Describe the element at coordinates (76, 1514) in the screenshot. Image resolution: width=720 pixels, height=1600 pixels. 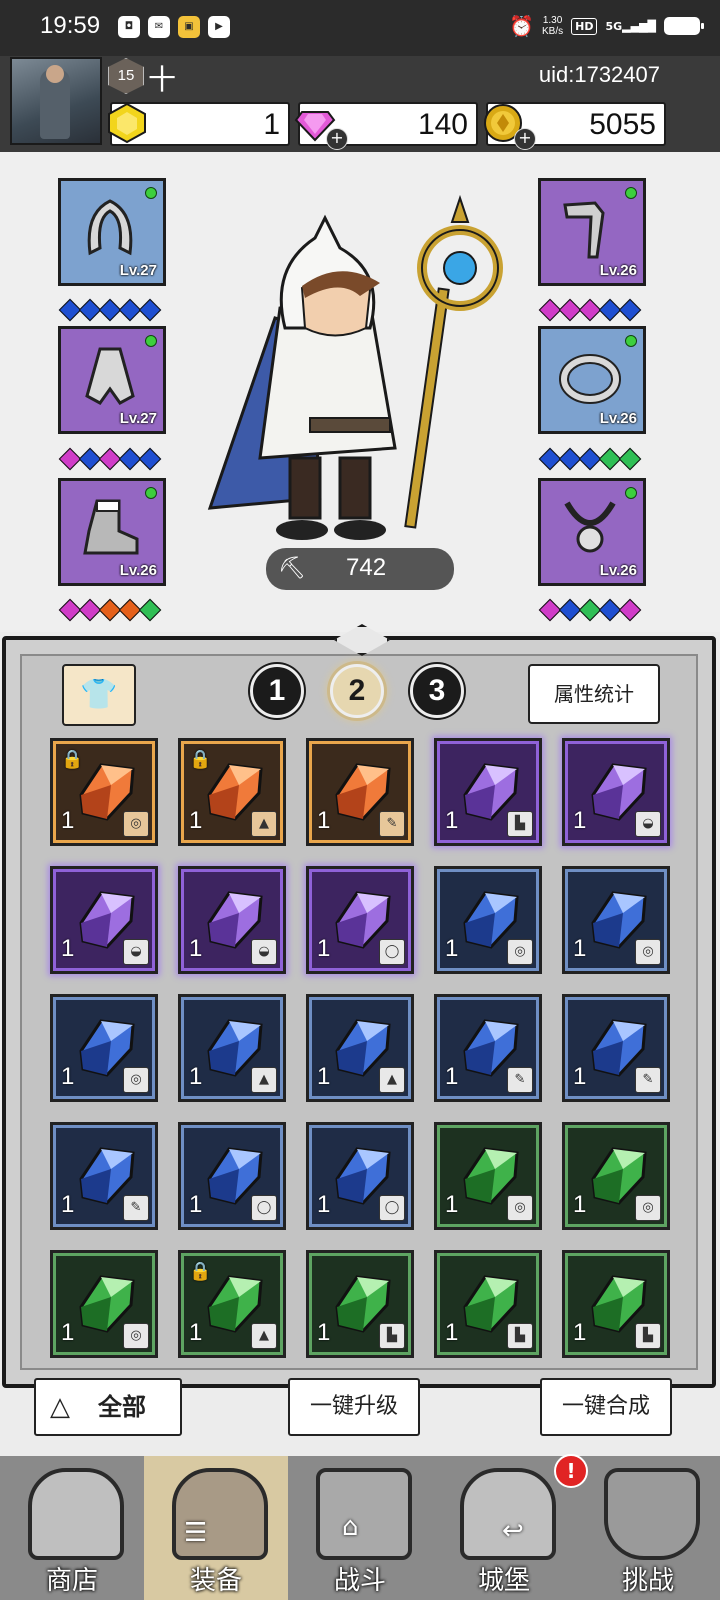
I see `shop-icon` at that location.